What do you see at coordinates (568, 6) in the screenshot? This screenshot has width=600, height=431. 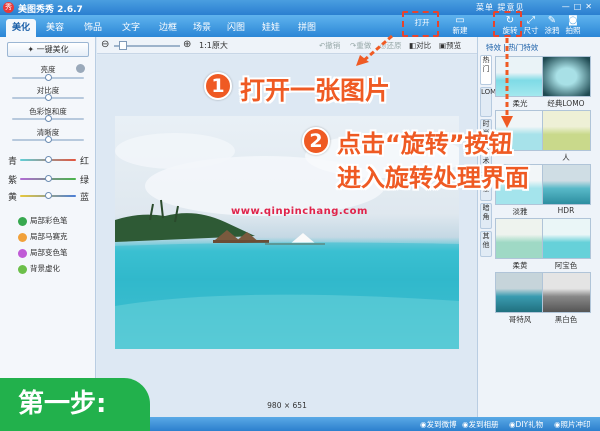 I see `minimize-icon: —` at bounding box center [568, 6].